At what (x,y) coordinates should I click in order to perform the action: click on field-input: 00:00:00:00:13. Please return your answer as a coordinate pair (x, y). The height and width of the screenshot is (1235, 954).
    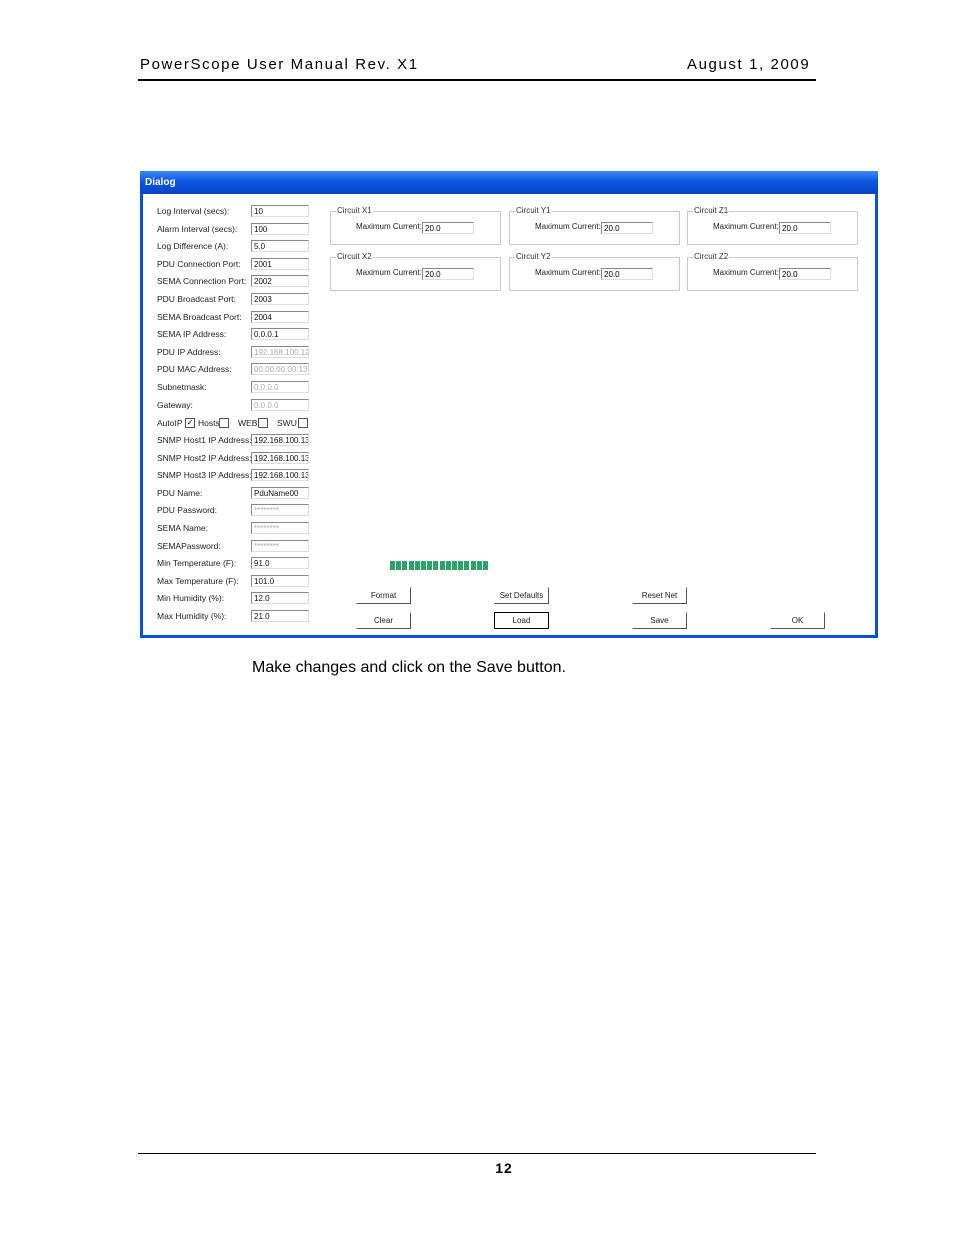
    Looking at the image, I should click on (280, 369).